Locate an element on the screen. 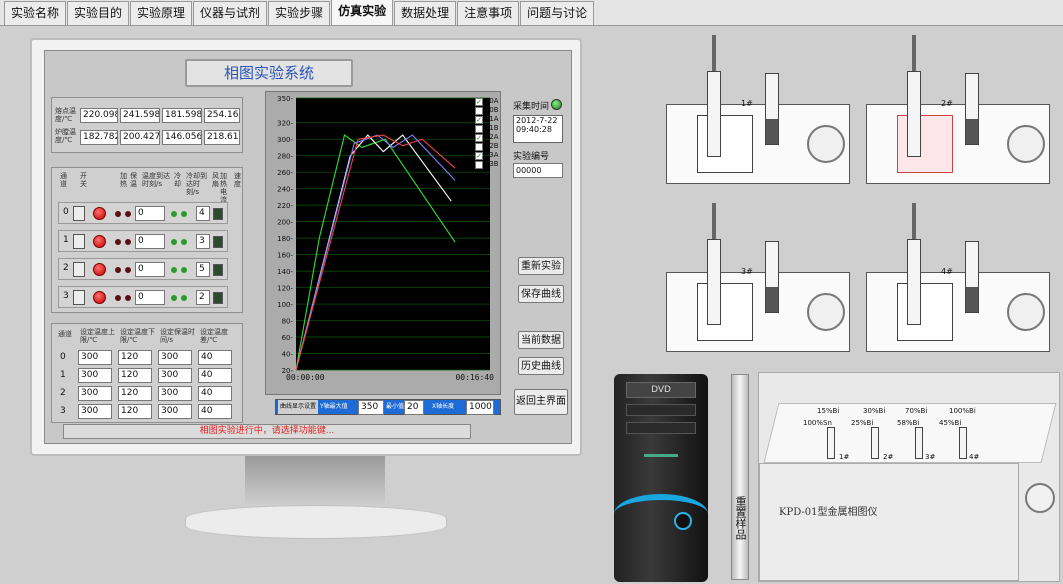  furnace-cell-4: 4# is located at coordinates (958, 277).